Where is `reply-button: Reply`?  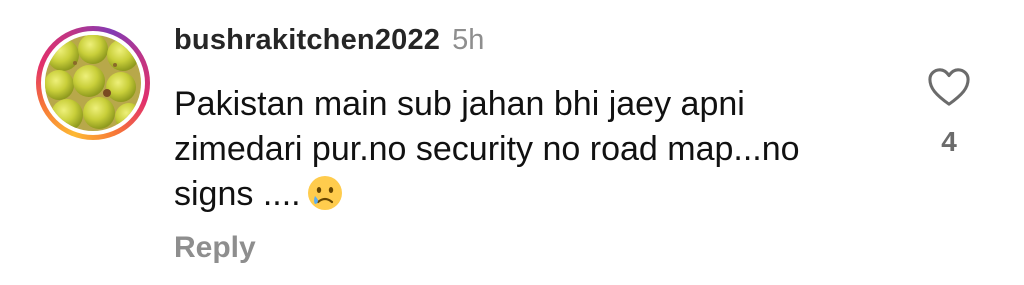
reply-button: Reply is located at coordinates (524, 248).